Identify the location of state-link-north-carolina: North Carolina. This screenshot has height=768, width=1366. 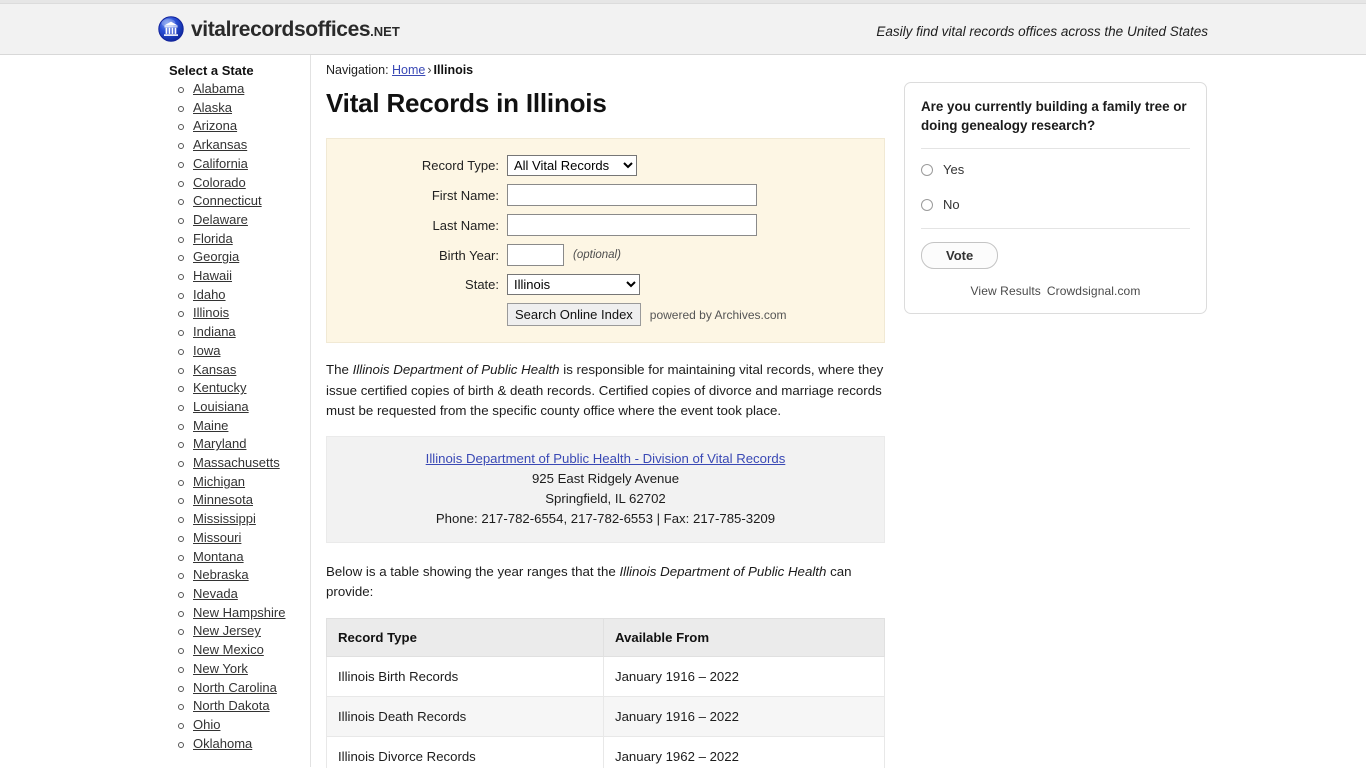
(235, 687).